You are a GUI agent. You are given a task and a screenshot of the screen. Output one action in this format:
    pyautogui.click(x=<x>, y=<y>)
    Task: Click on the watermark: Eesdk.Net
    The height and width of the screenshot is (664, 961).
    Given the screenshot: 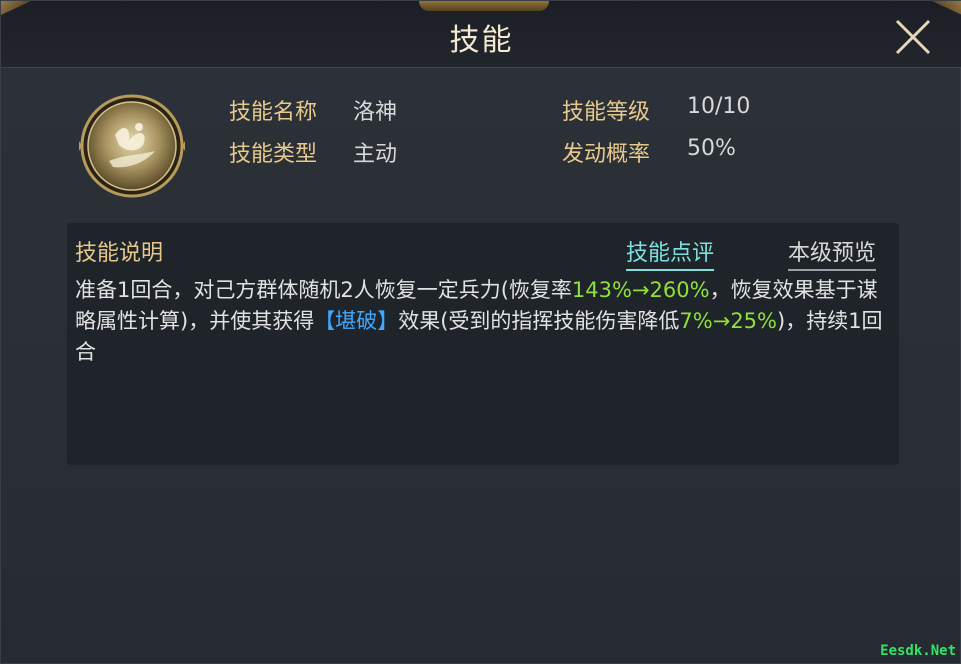 What is the action you would take?
    pyautogui.click(x=918, y=651)
    